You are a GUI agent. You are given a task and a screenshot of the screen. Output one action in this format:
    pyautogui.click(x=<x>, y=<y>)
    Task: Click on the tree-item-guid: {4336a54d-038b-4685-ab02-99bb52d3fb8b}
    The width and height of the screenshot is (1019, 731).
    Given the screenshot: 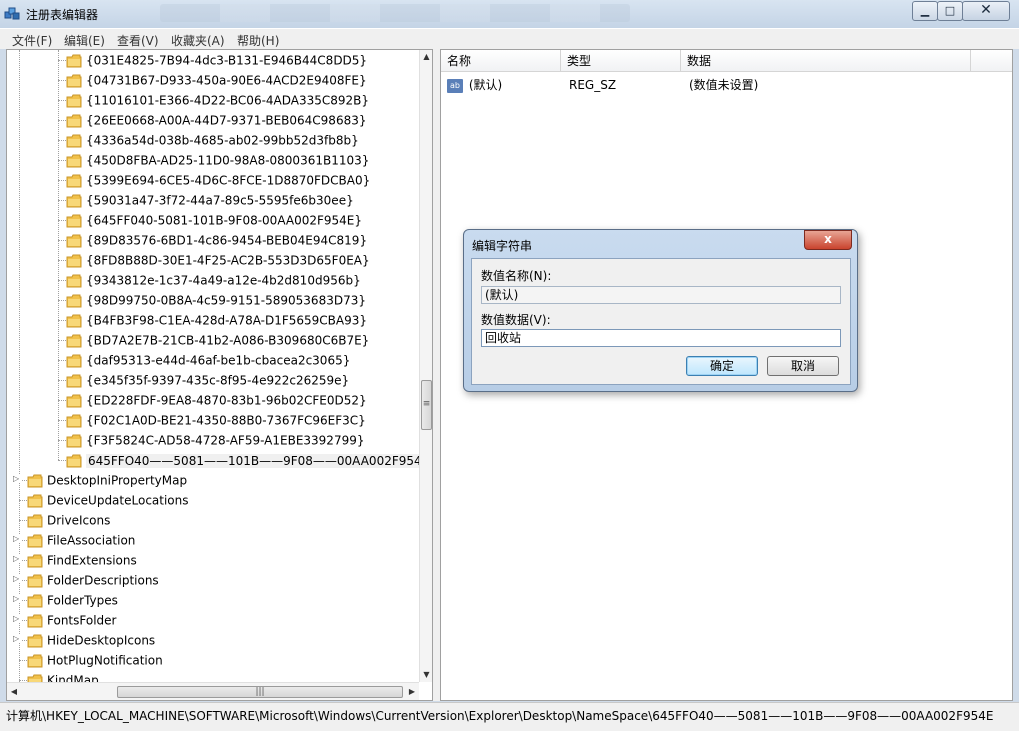 What is the action you would take?
    pyautogui.click(x=212, y=140)
    